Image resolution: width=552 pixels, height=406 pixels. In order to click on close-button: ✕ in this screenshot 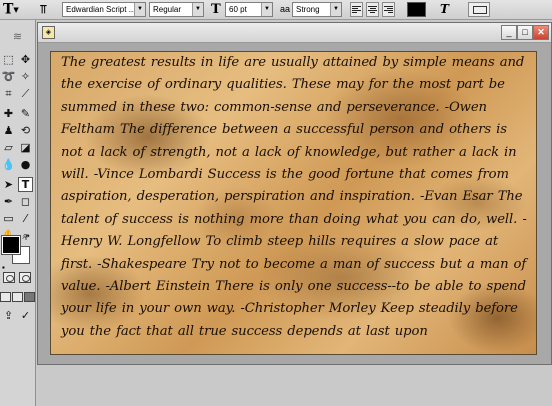, I will do `click(541, 32)`.